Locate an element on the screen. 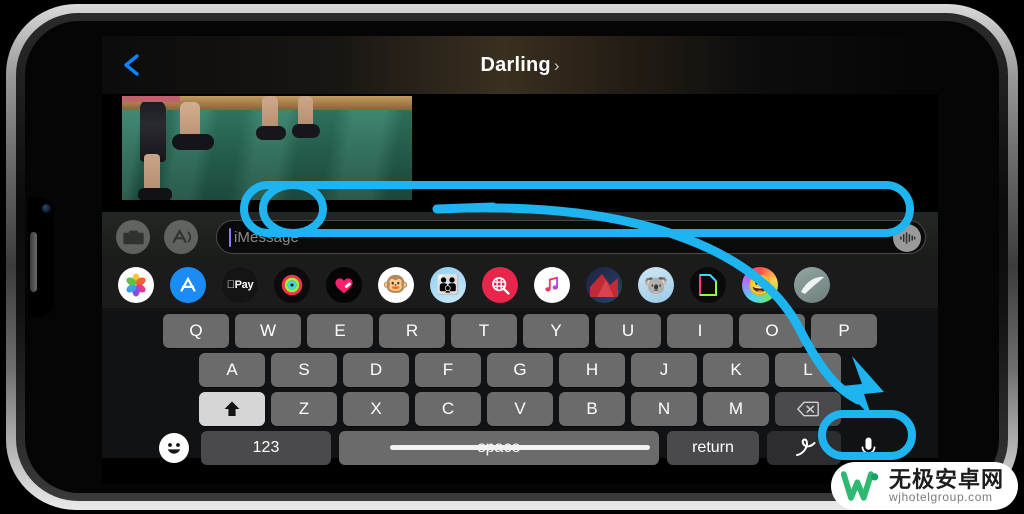 The image size is (1024, 514). key-o: O is located at coordinates (772, 331).